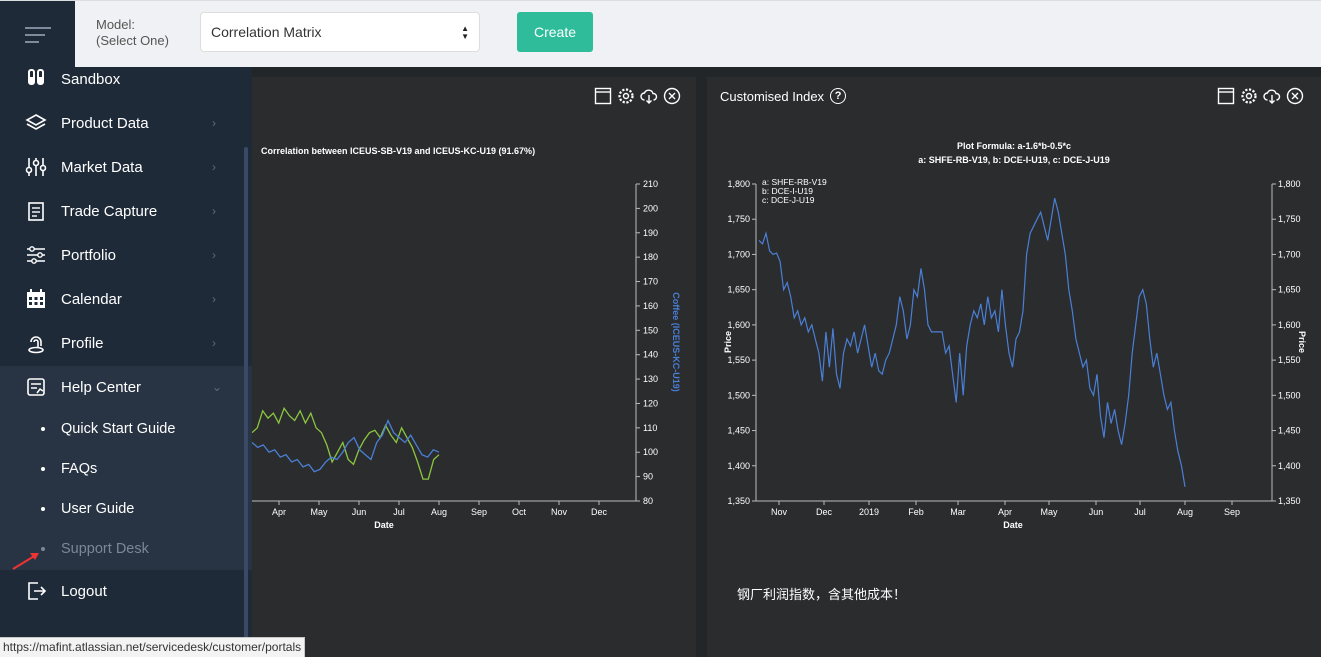  I want to click on model-select-value: Correlation Matrix, so click(266, 32).